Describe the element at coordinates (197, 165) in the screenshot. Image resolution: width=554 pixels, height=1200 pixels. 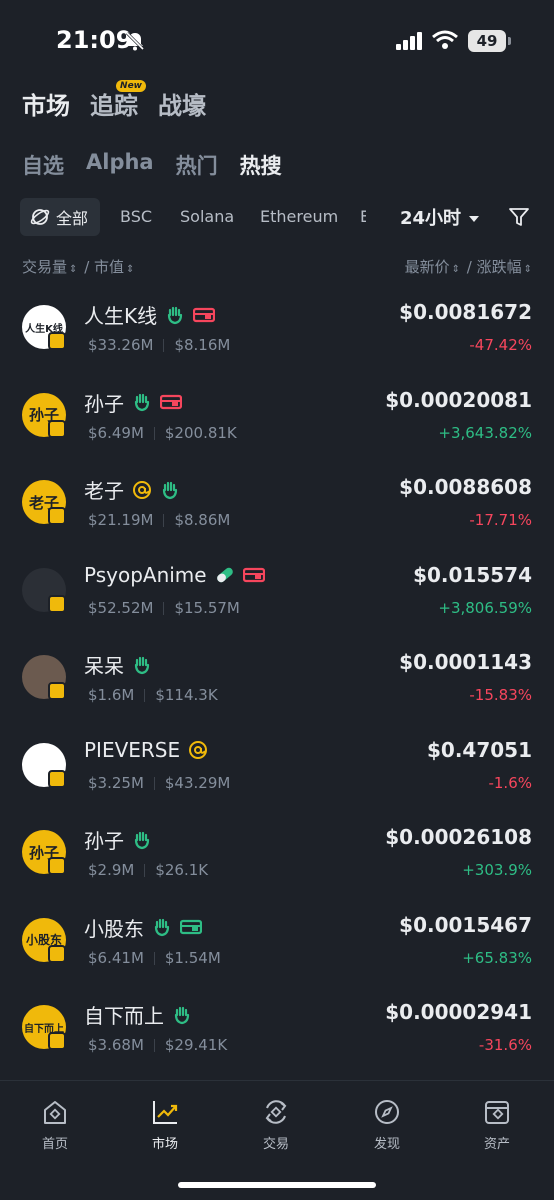
I see `subtab-hot: 热门` at that location.